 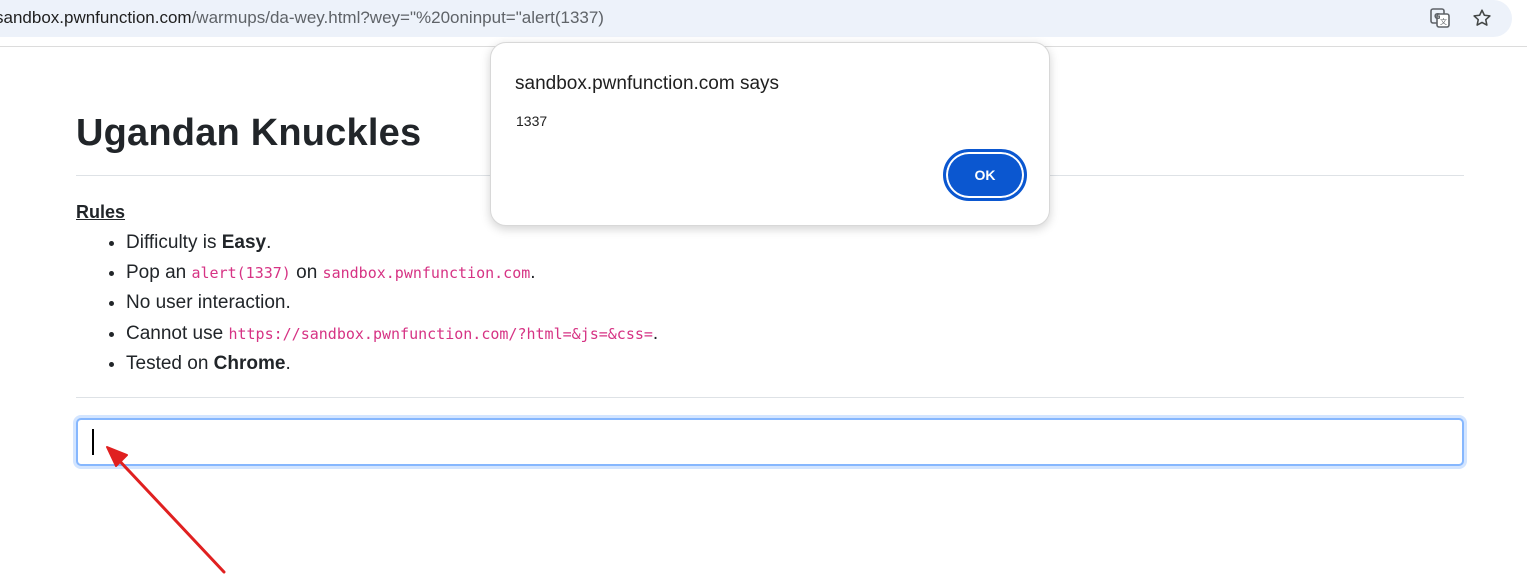 I want to click on rule-bold: Easy, so click(x=244, y=242).